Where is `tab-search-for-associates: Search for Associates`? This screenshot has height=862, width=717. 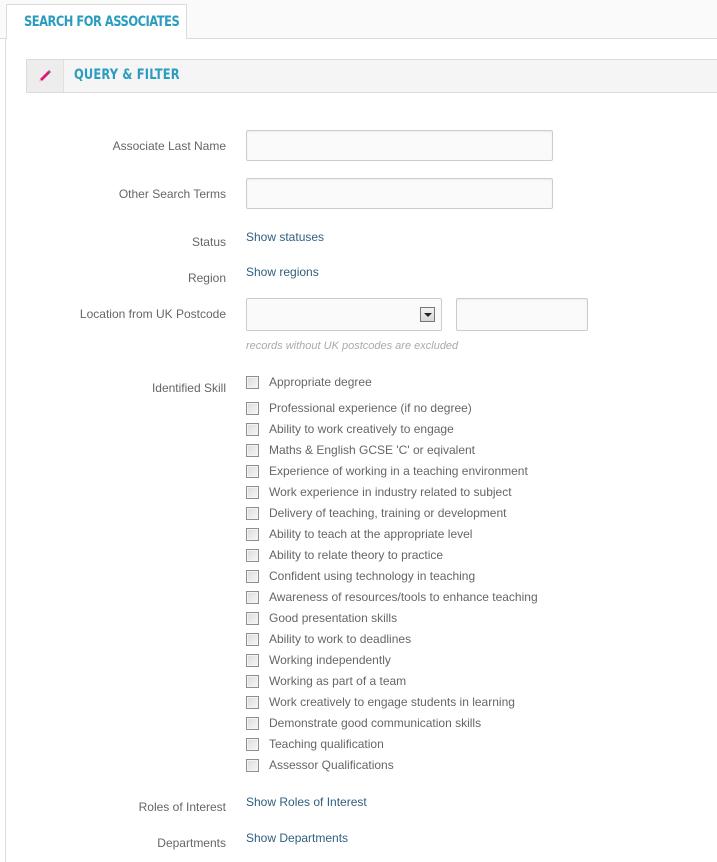
tab-search-for-associates: Search for Associates is located at coordinates (96, 21).